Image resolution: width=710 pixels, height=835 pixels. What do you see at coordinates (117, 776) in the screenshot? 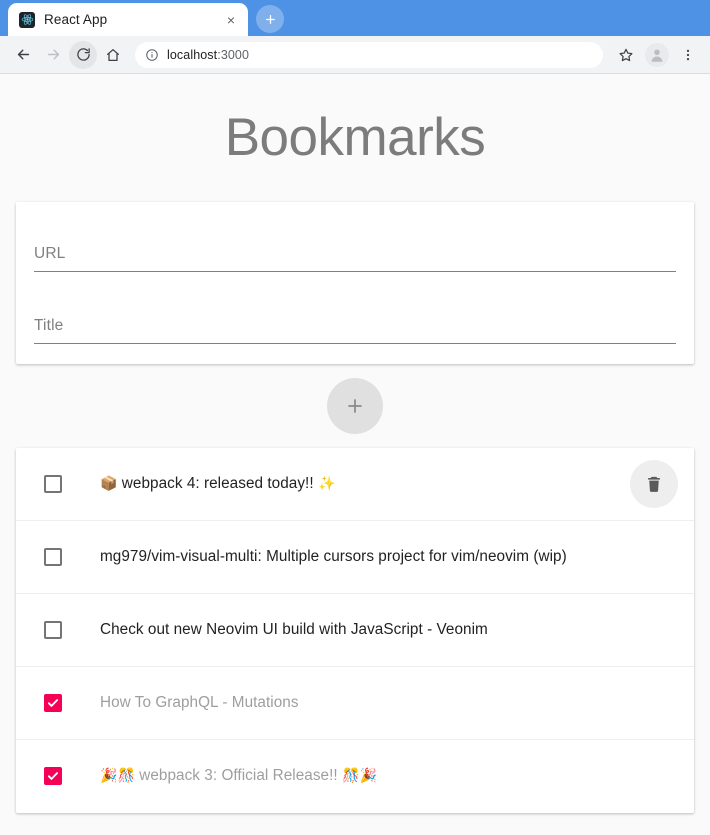
I see `bookmark-prefix-emoji: 🎉🎊` at bounding box center [117, 776].